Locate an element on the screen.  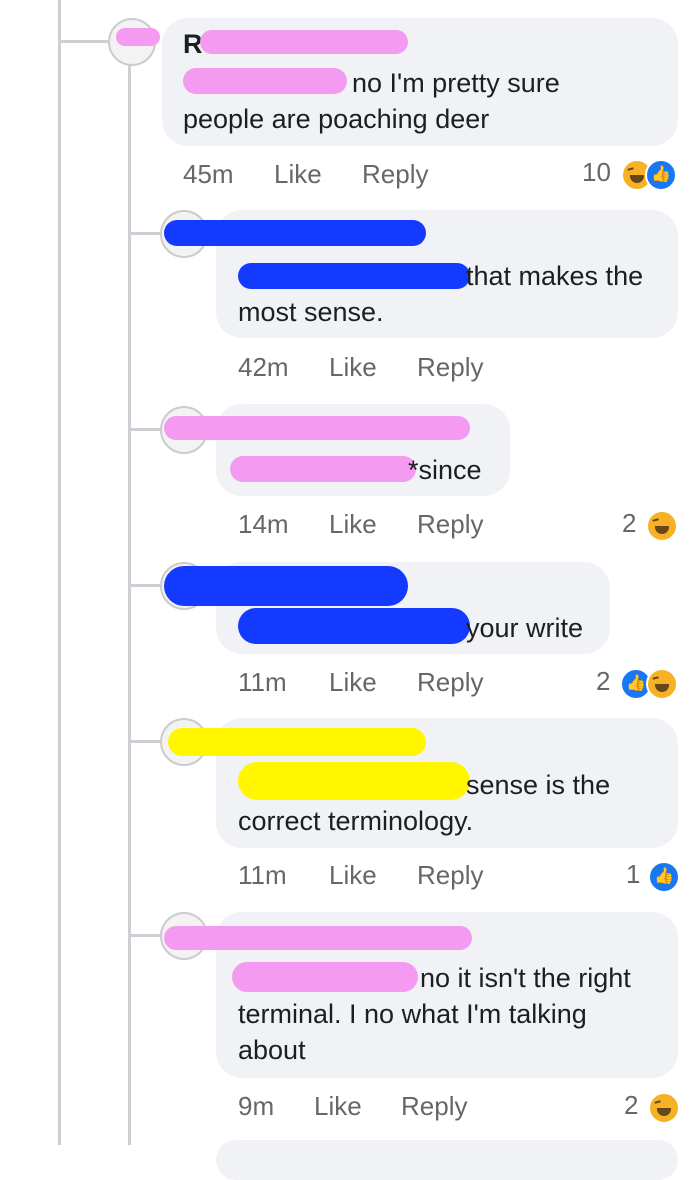
comment-actions: 9m Like Reply is located at coordinates (458, 1107).